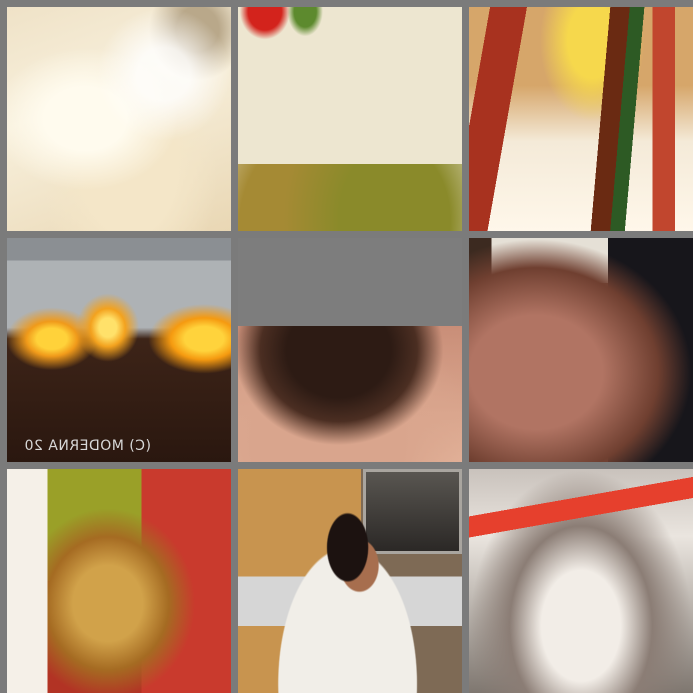 This screenshot has width=693, height=693. What do you see at coordinates (351, 602) in the screenshot?
I see `person` at bounding box center [351, 602].